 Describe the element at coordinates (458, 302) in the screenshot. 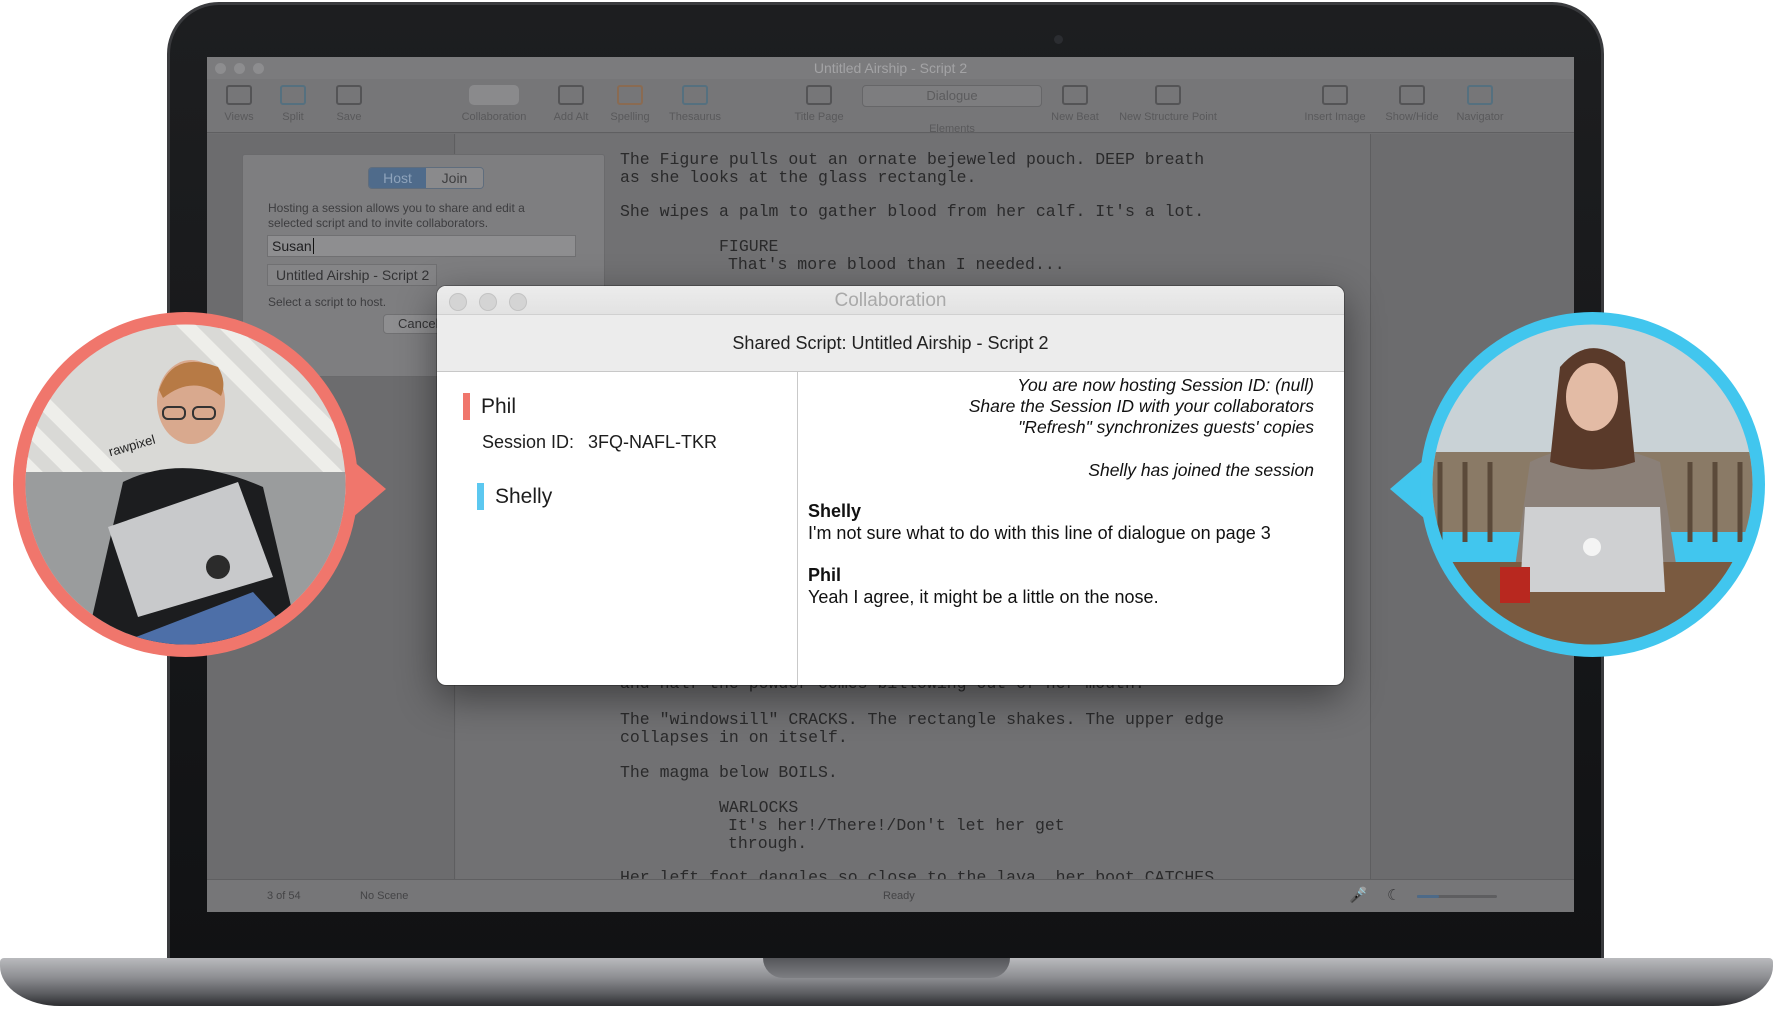

I see `collab-close-icon` at that location.